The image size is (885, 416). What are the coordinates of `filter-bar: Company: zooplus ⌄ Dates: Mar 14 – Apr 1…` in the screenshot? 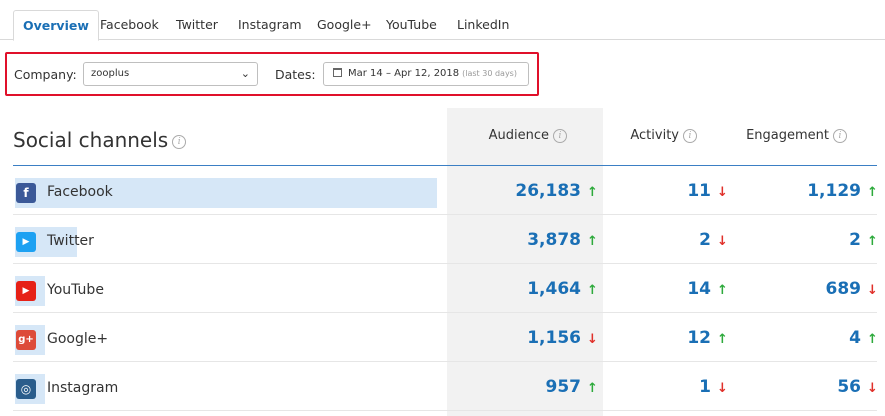 It's located at (272, 74).